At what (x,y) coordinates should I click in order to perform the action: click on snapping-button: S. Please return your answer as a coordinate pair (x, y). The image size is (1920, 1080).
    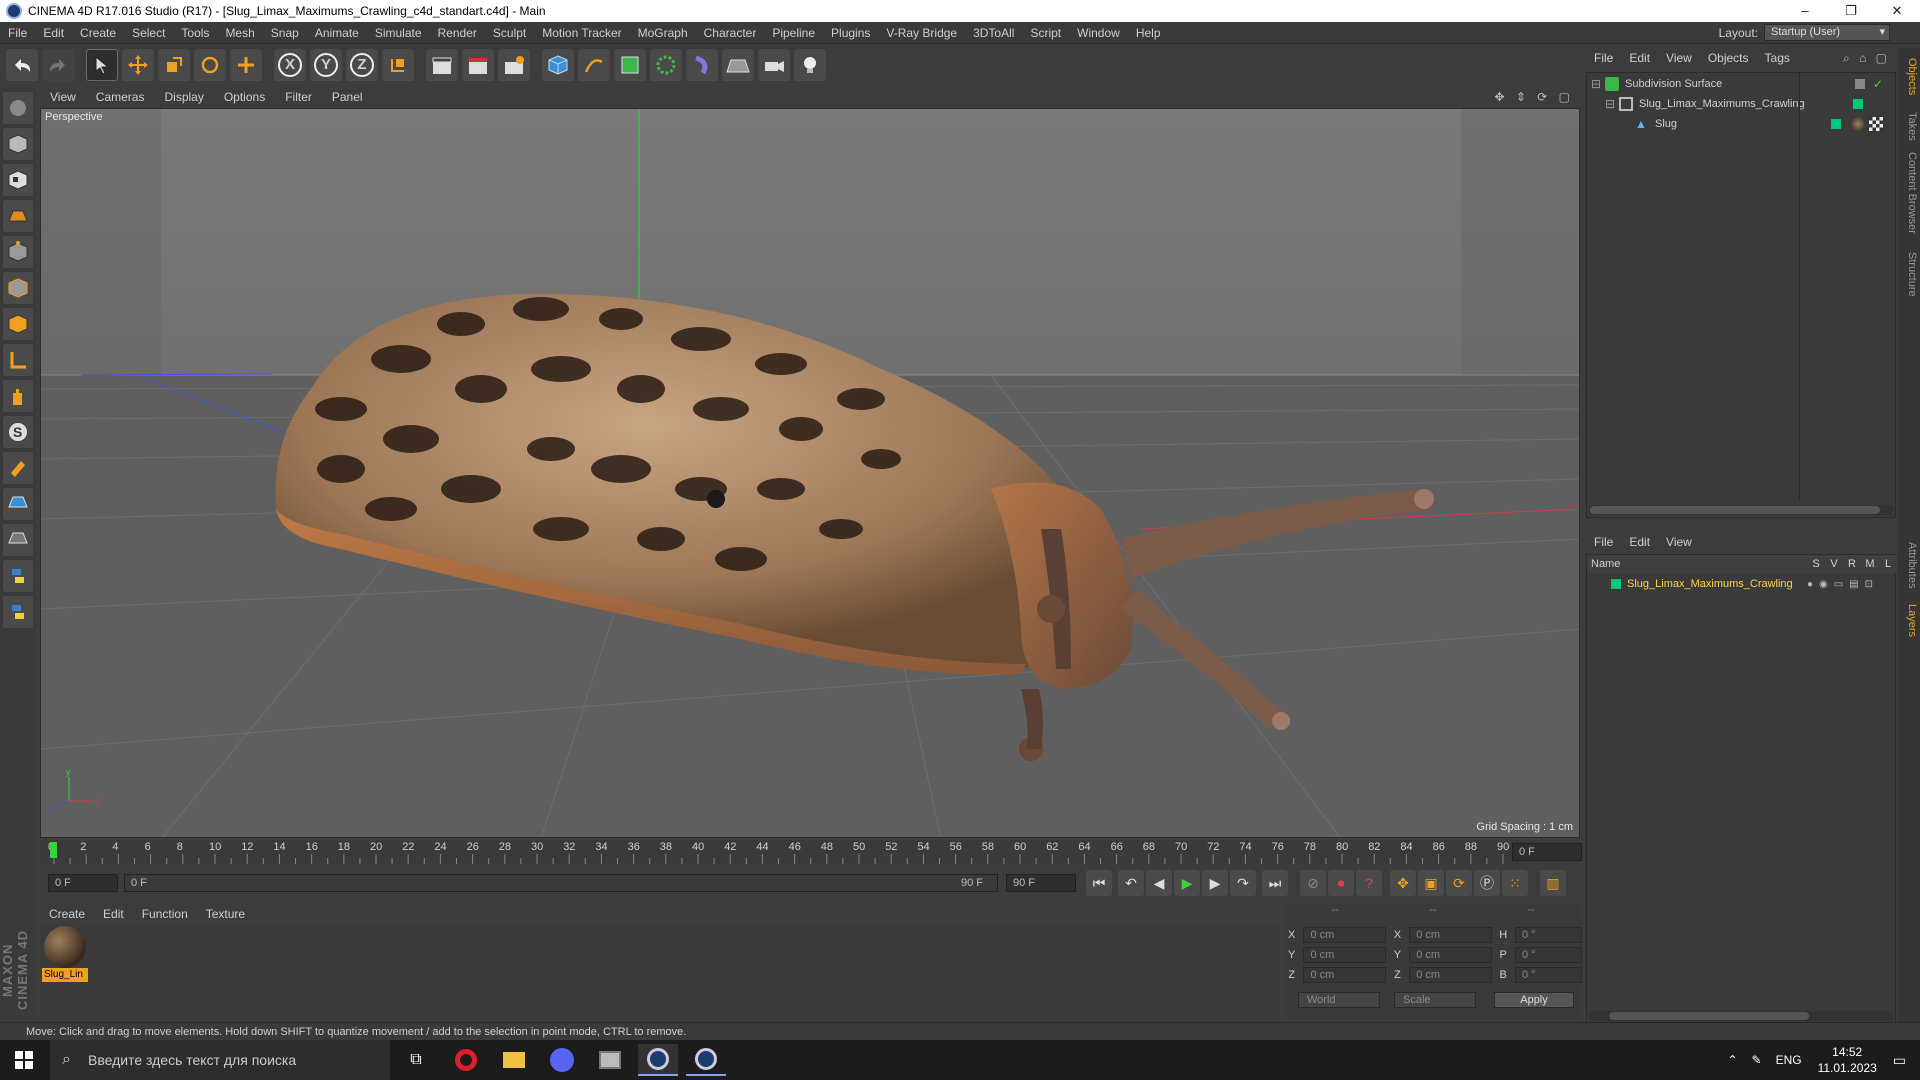
    Looking at the image, I should click on (18, 432).